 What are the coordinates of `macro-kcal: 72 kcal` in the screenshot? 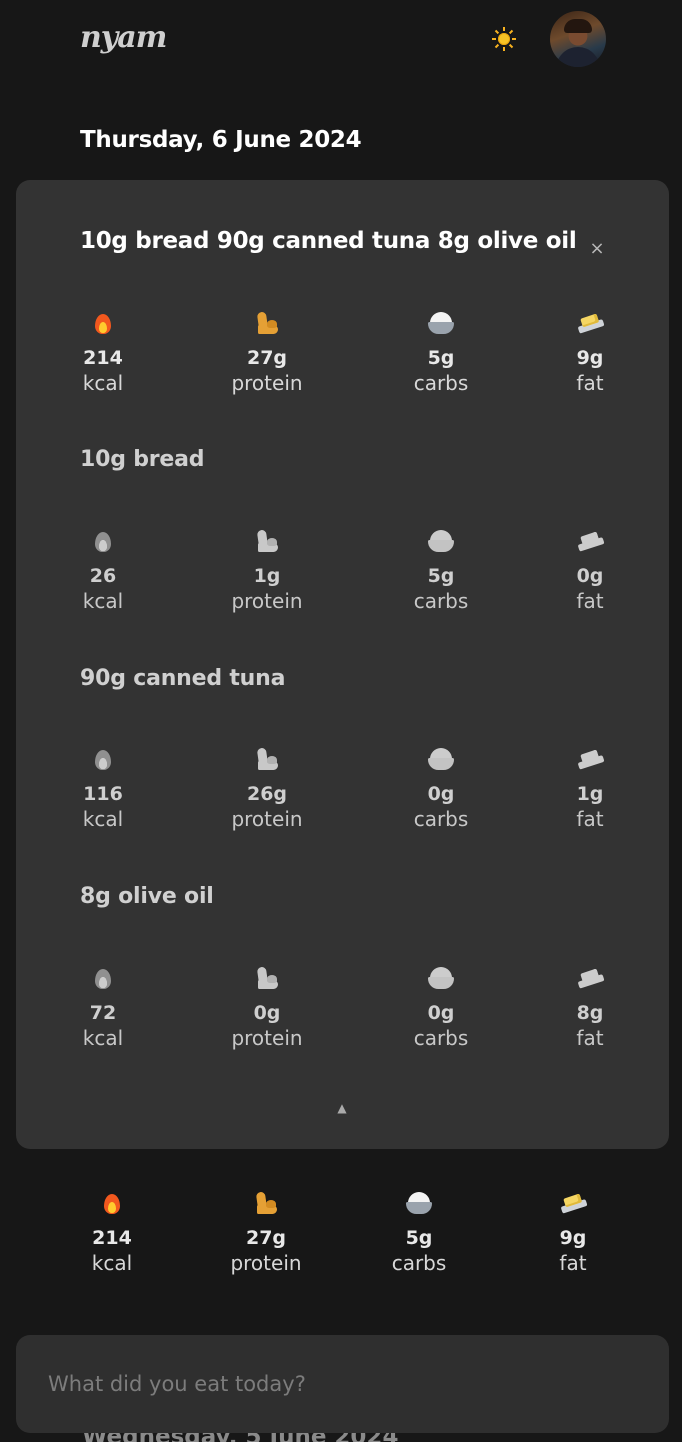 It's located at (103, 1007).